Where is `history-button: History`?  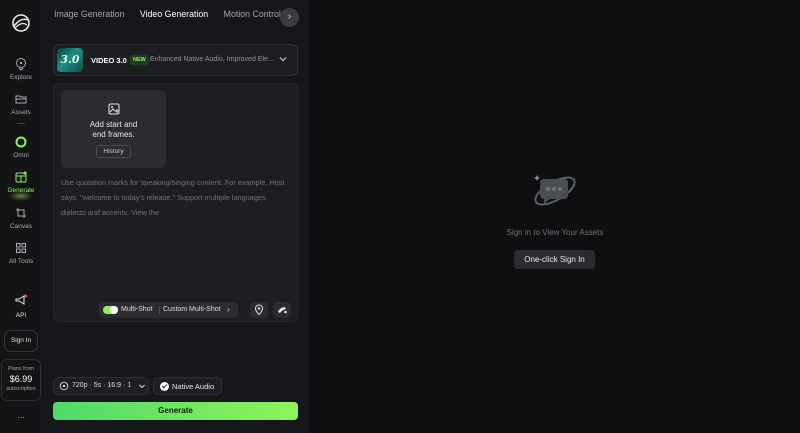 history-button: History is located at coordinates (113, 151).